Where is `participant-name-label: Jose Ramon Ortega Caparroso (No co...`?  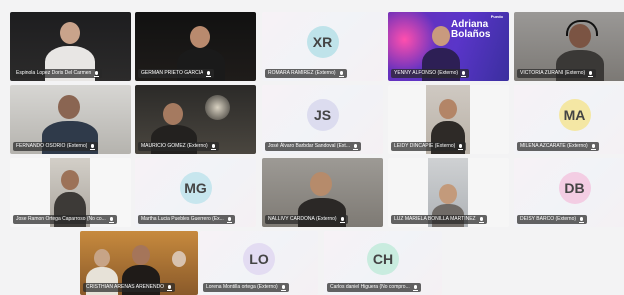
participant-name-label: Jose Ramon Ortega Caparroso (No co... is located at coordinates (65, 219).